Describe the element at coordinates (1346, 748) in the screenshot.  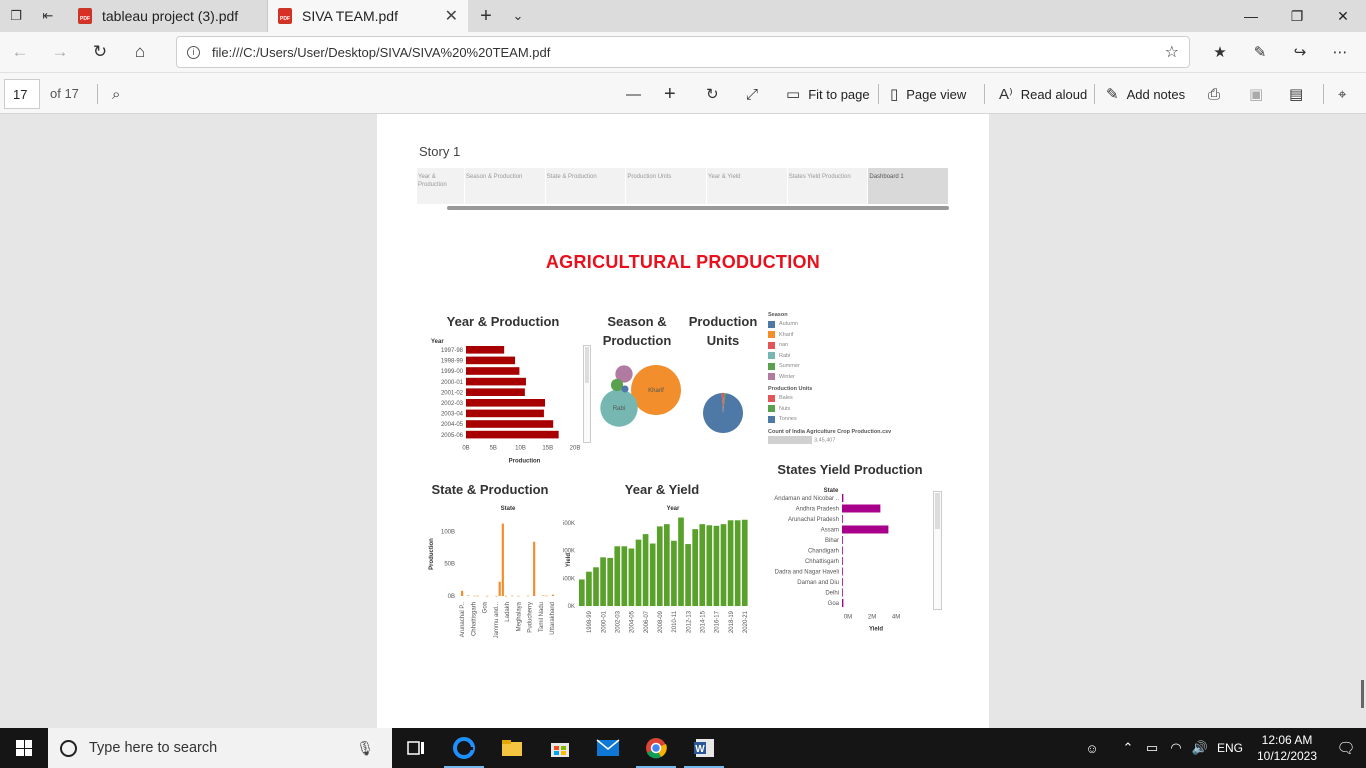
I see `notifications-icon: 🗨` at that location.